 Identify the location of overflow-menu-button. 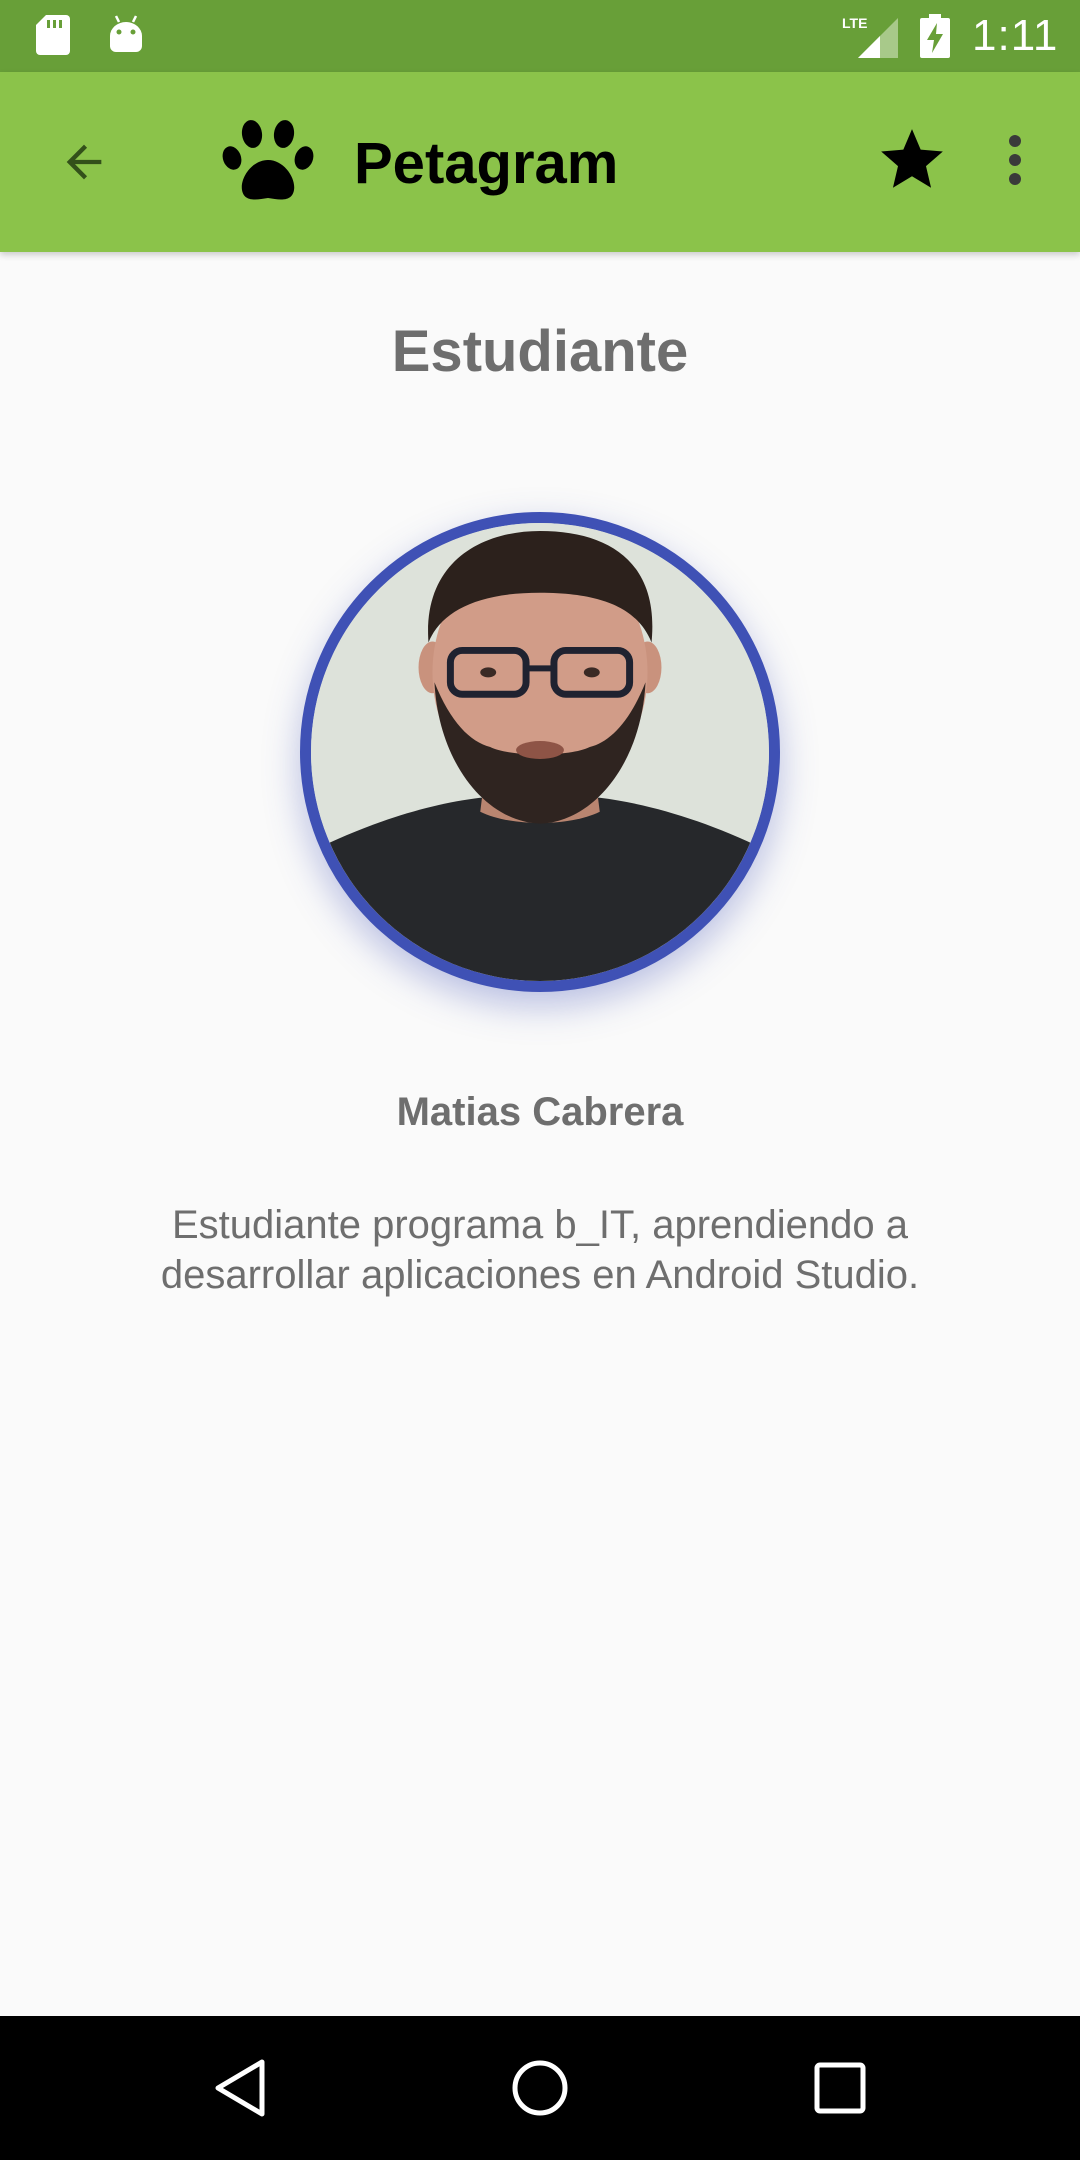
(1015, 162).